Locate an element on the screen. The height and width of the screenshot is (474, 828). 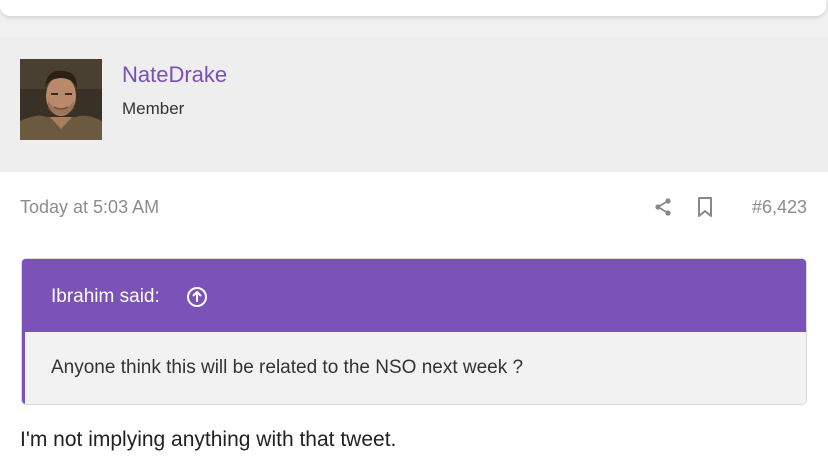
share-icon is located at coordinates (663, 207).